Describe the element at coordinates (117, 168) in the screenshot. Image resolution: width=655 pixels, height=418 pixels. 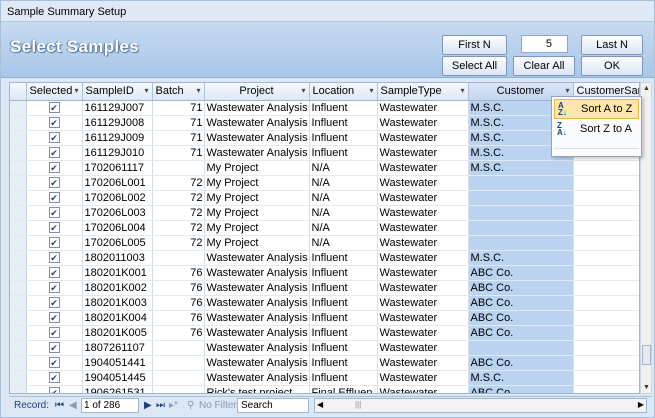
I see `sample-id-cell: 1702061117` at that location.